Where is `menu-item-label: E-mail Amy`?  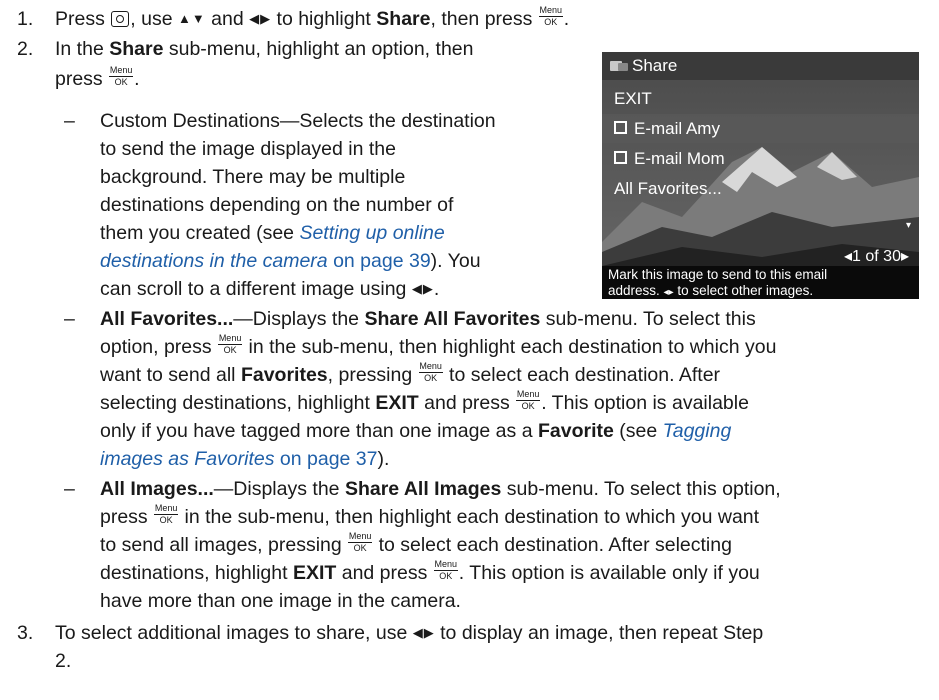
menu-item-label: E-mail Amy is located at coordinates (677, 128).